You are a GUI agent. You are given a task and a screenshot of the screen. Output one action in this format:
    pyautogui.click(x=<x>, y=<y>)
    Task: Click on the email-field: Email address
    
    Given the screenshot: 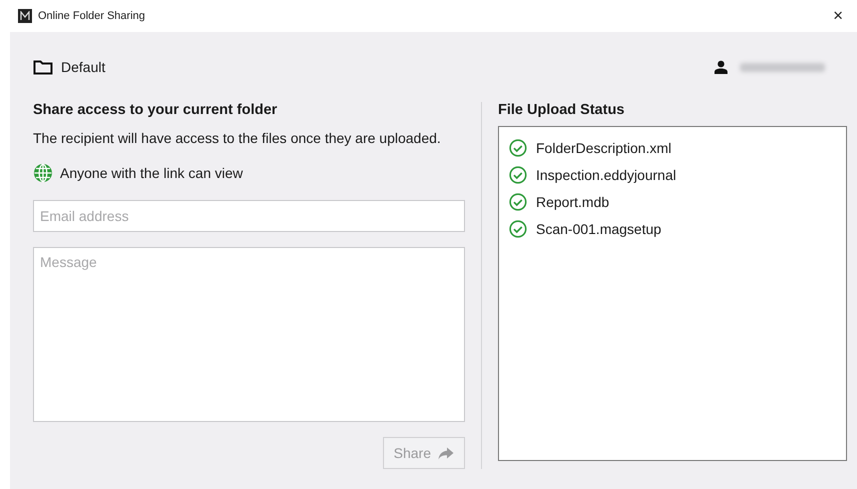 What is the action you would take?
    pyautogui.click(x=249, y=216)
    